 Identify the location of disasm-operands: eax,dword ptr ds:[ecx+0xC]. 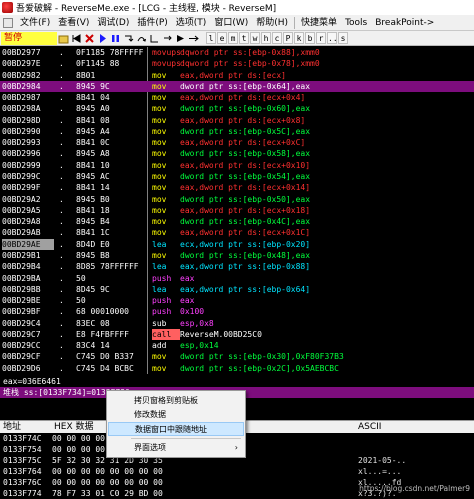
(243, 143).